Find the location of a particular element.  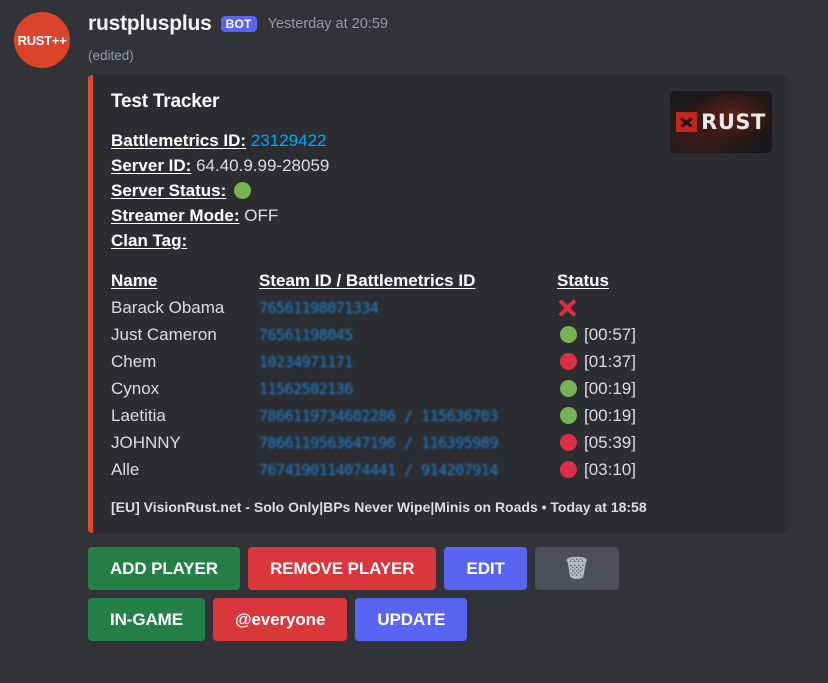

server-status-online-icon is located at coordinates (243, 190).